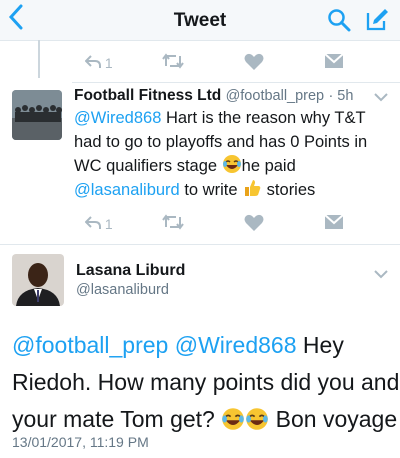 The height and width of the screenshot is (458, 400). I want to click on tweet-time: · 5h, so click(341, 96).